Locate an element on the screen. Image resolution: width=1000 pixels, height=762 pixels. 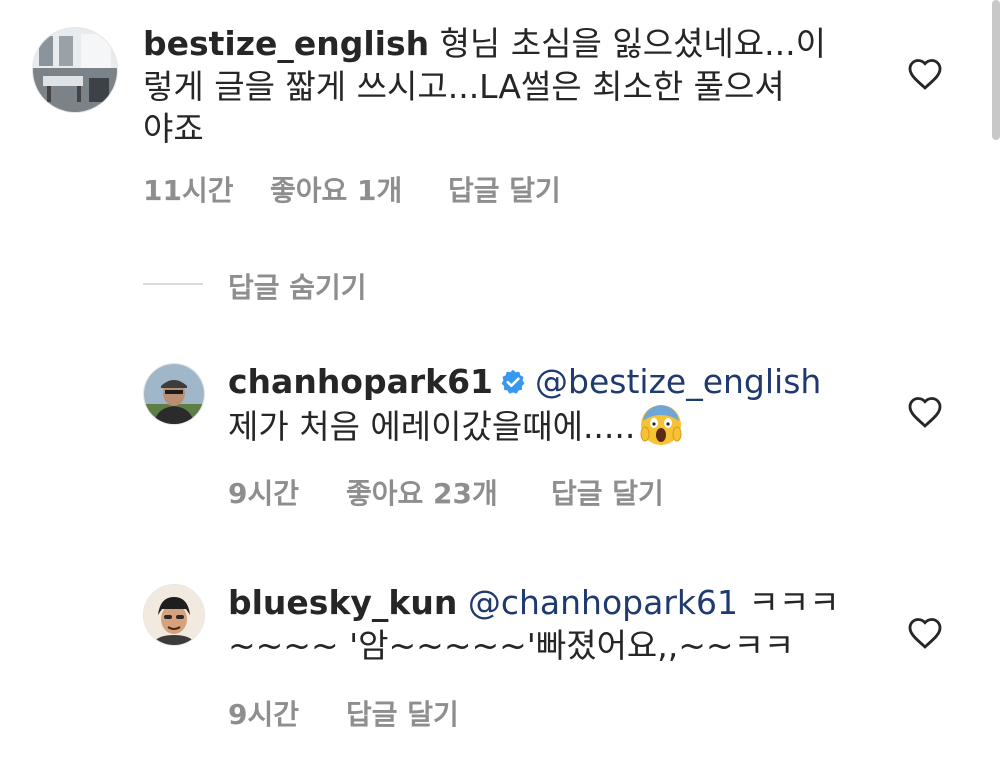
verified-badge-icon is located at coordinates (513, 381).